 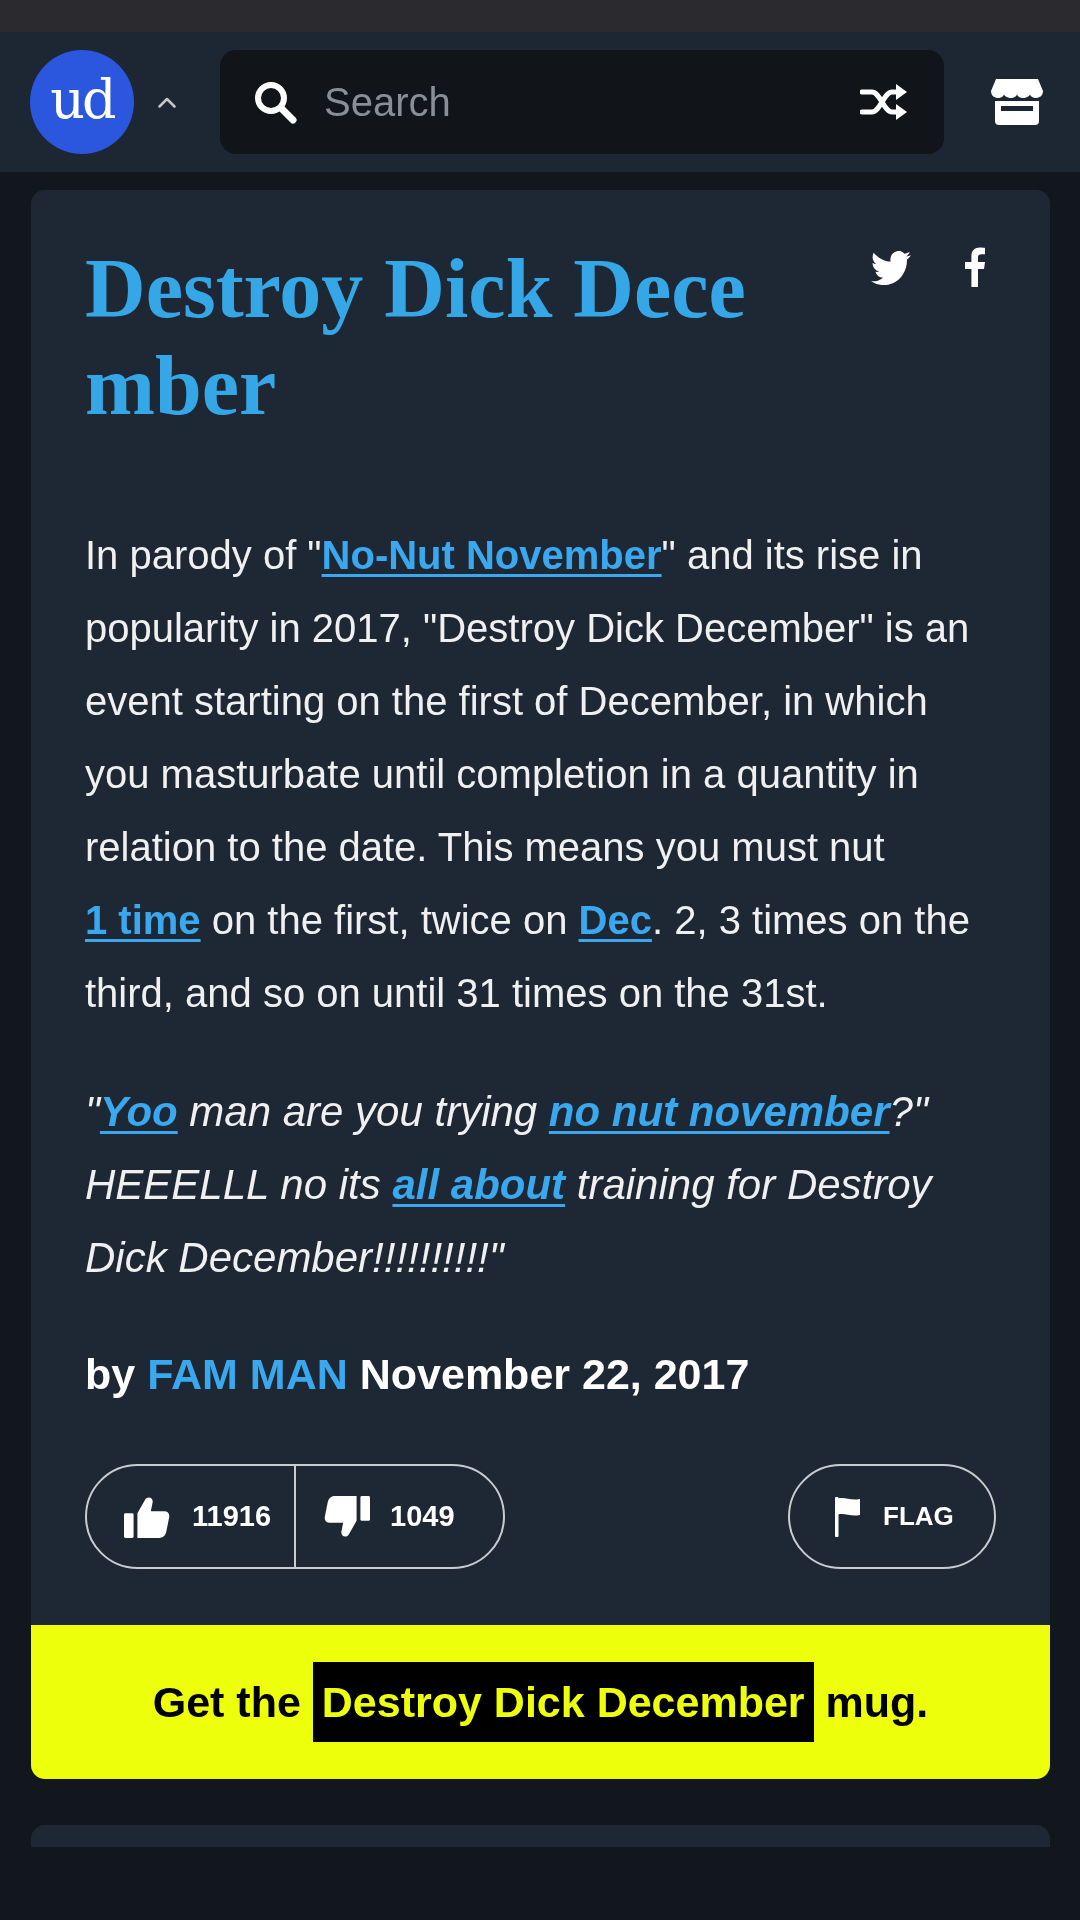 What do you see at coordinates (143, 920) in the screenshot?
I see `definition-link: 1 time` at bounding box center [143, 920].